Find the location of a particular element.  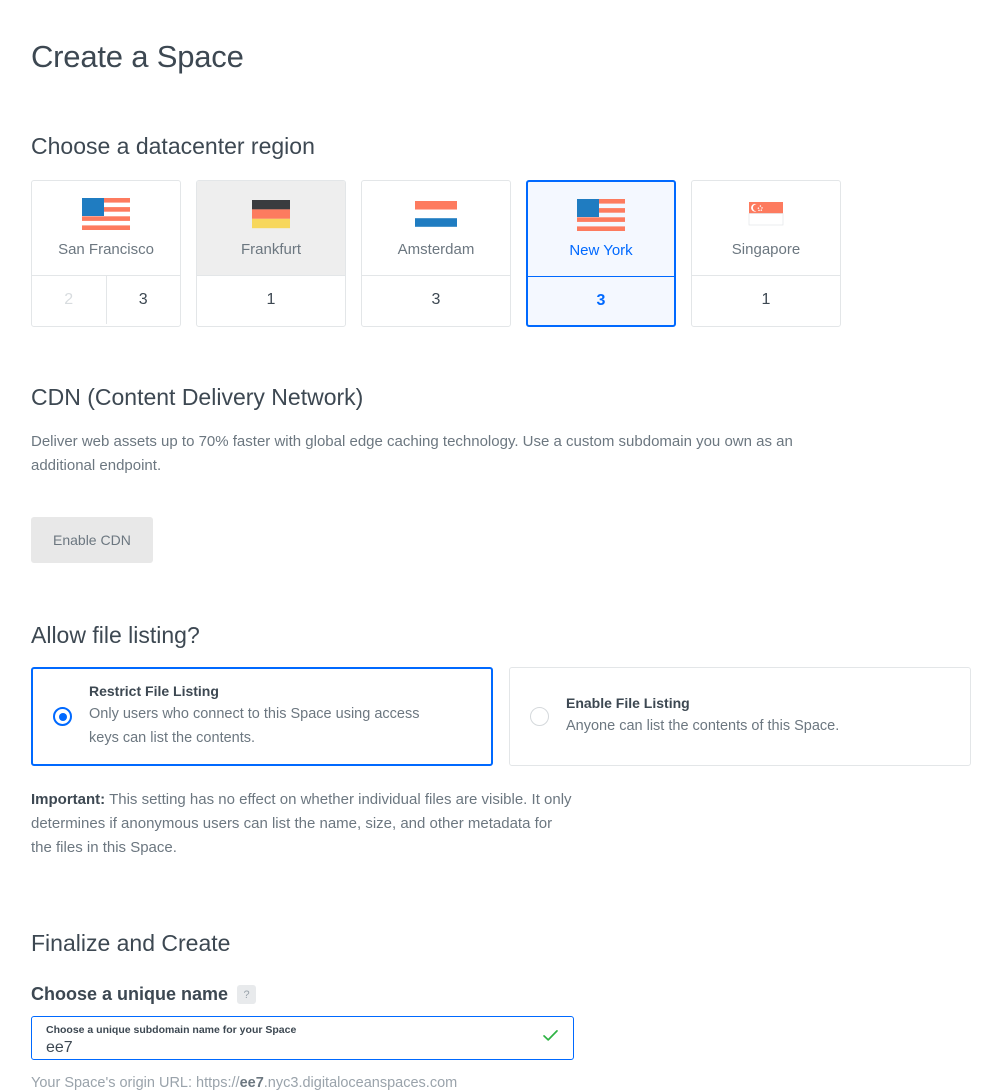

radio-enable-file-listing is located at coordinates (539, 717).